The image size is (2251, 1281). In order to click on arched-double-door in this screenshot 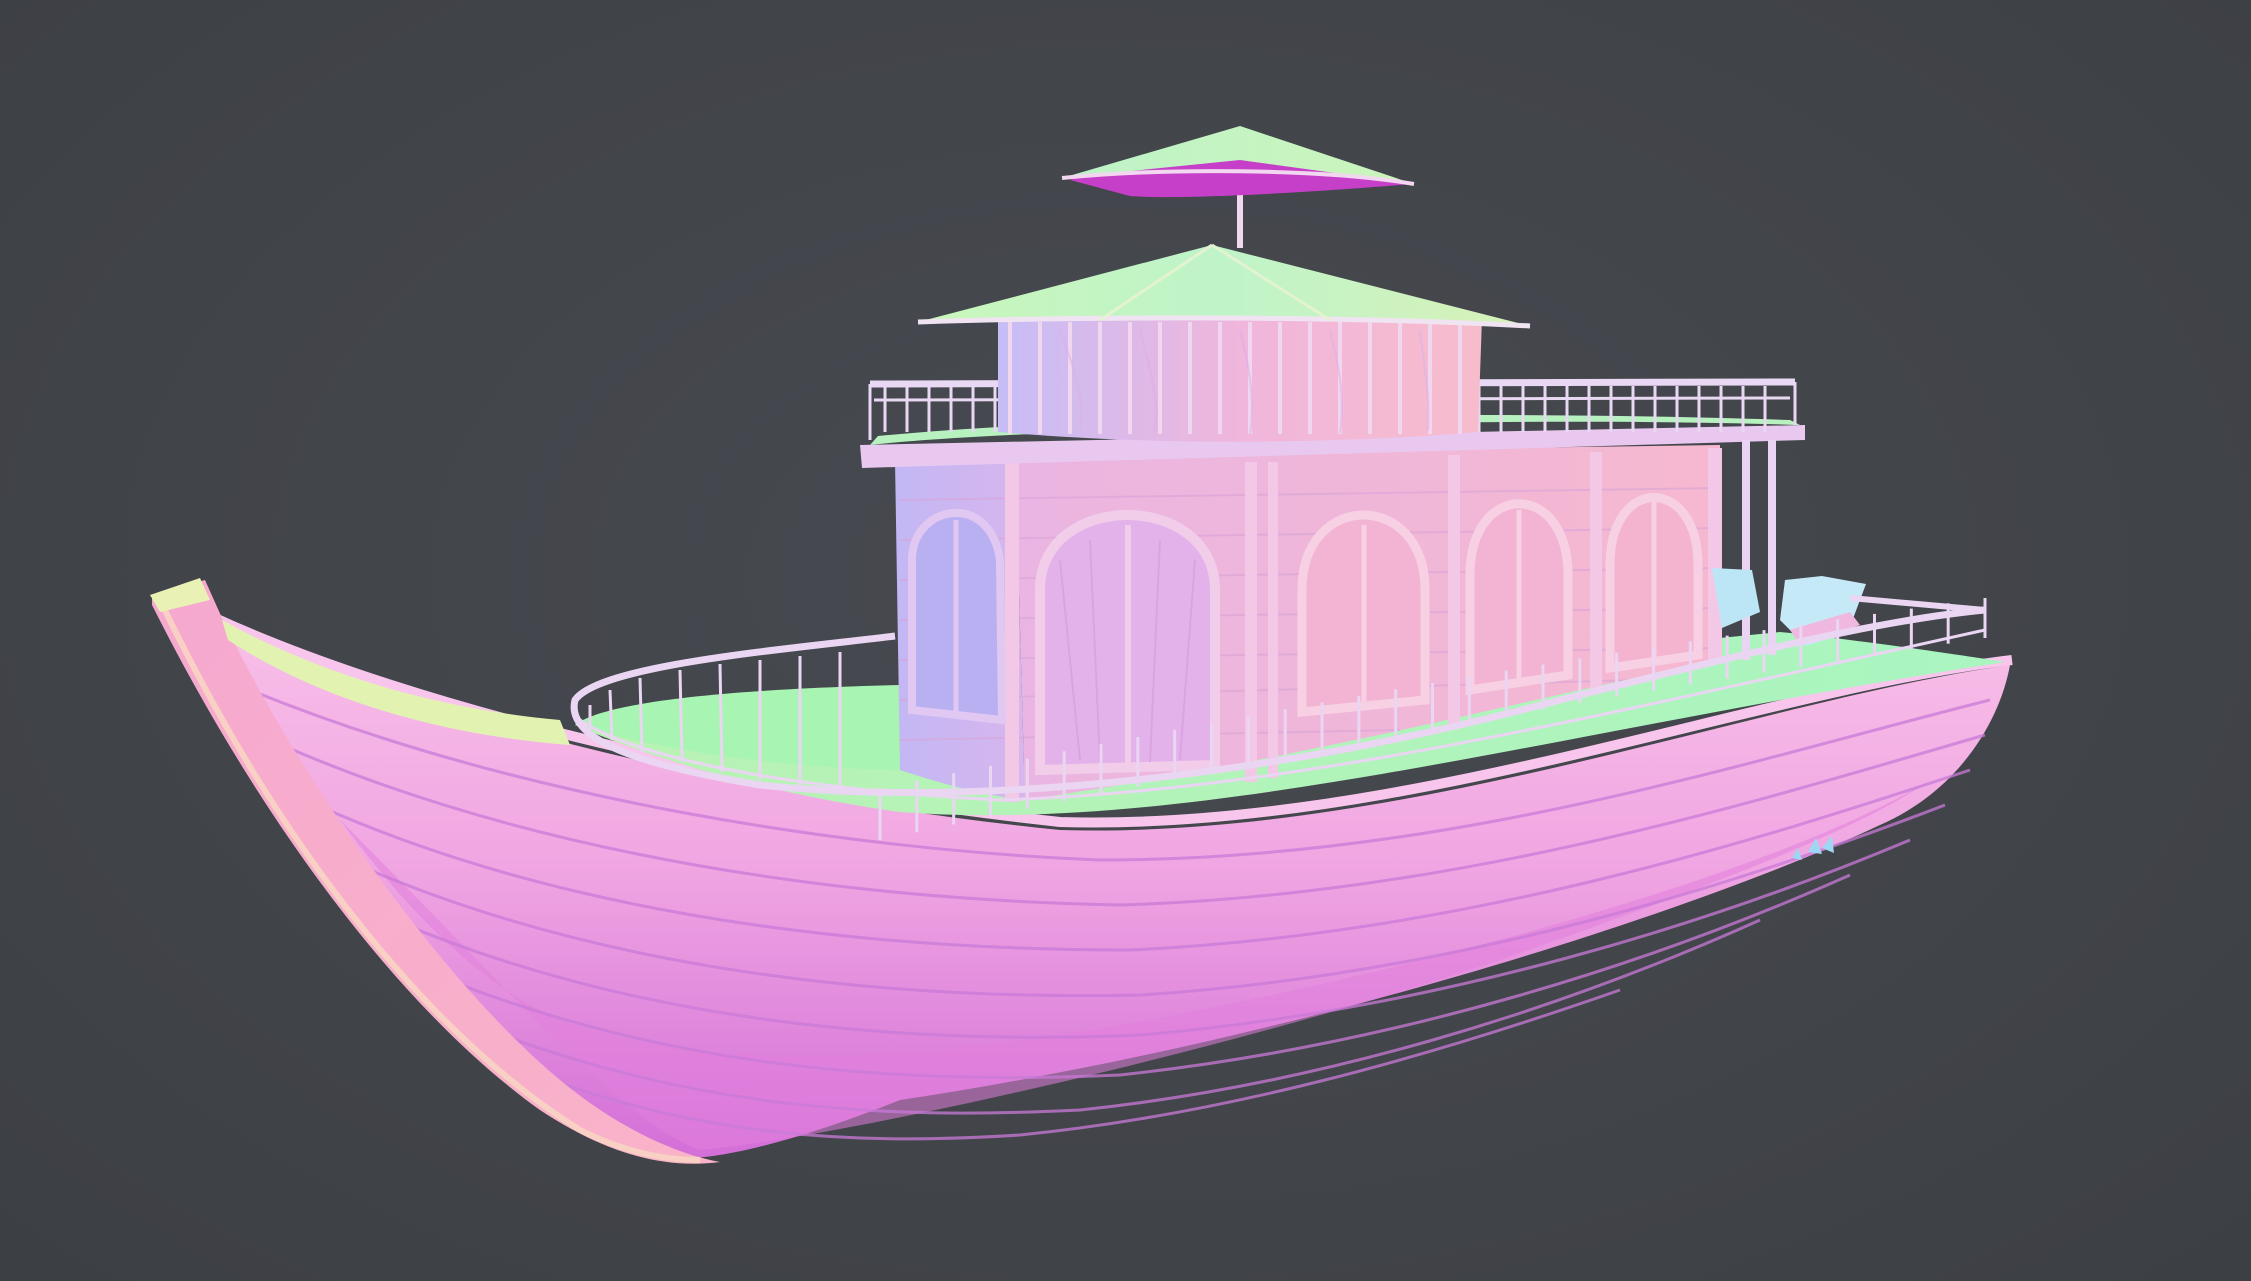, I will do `click(1127, 643)`.